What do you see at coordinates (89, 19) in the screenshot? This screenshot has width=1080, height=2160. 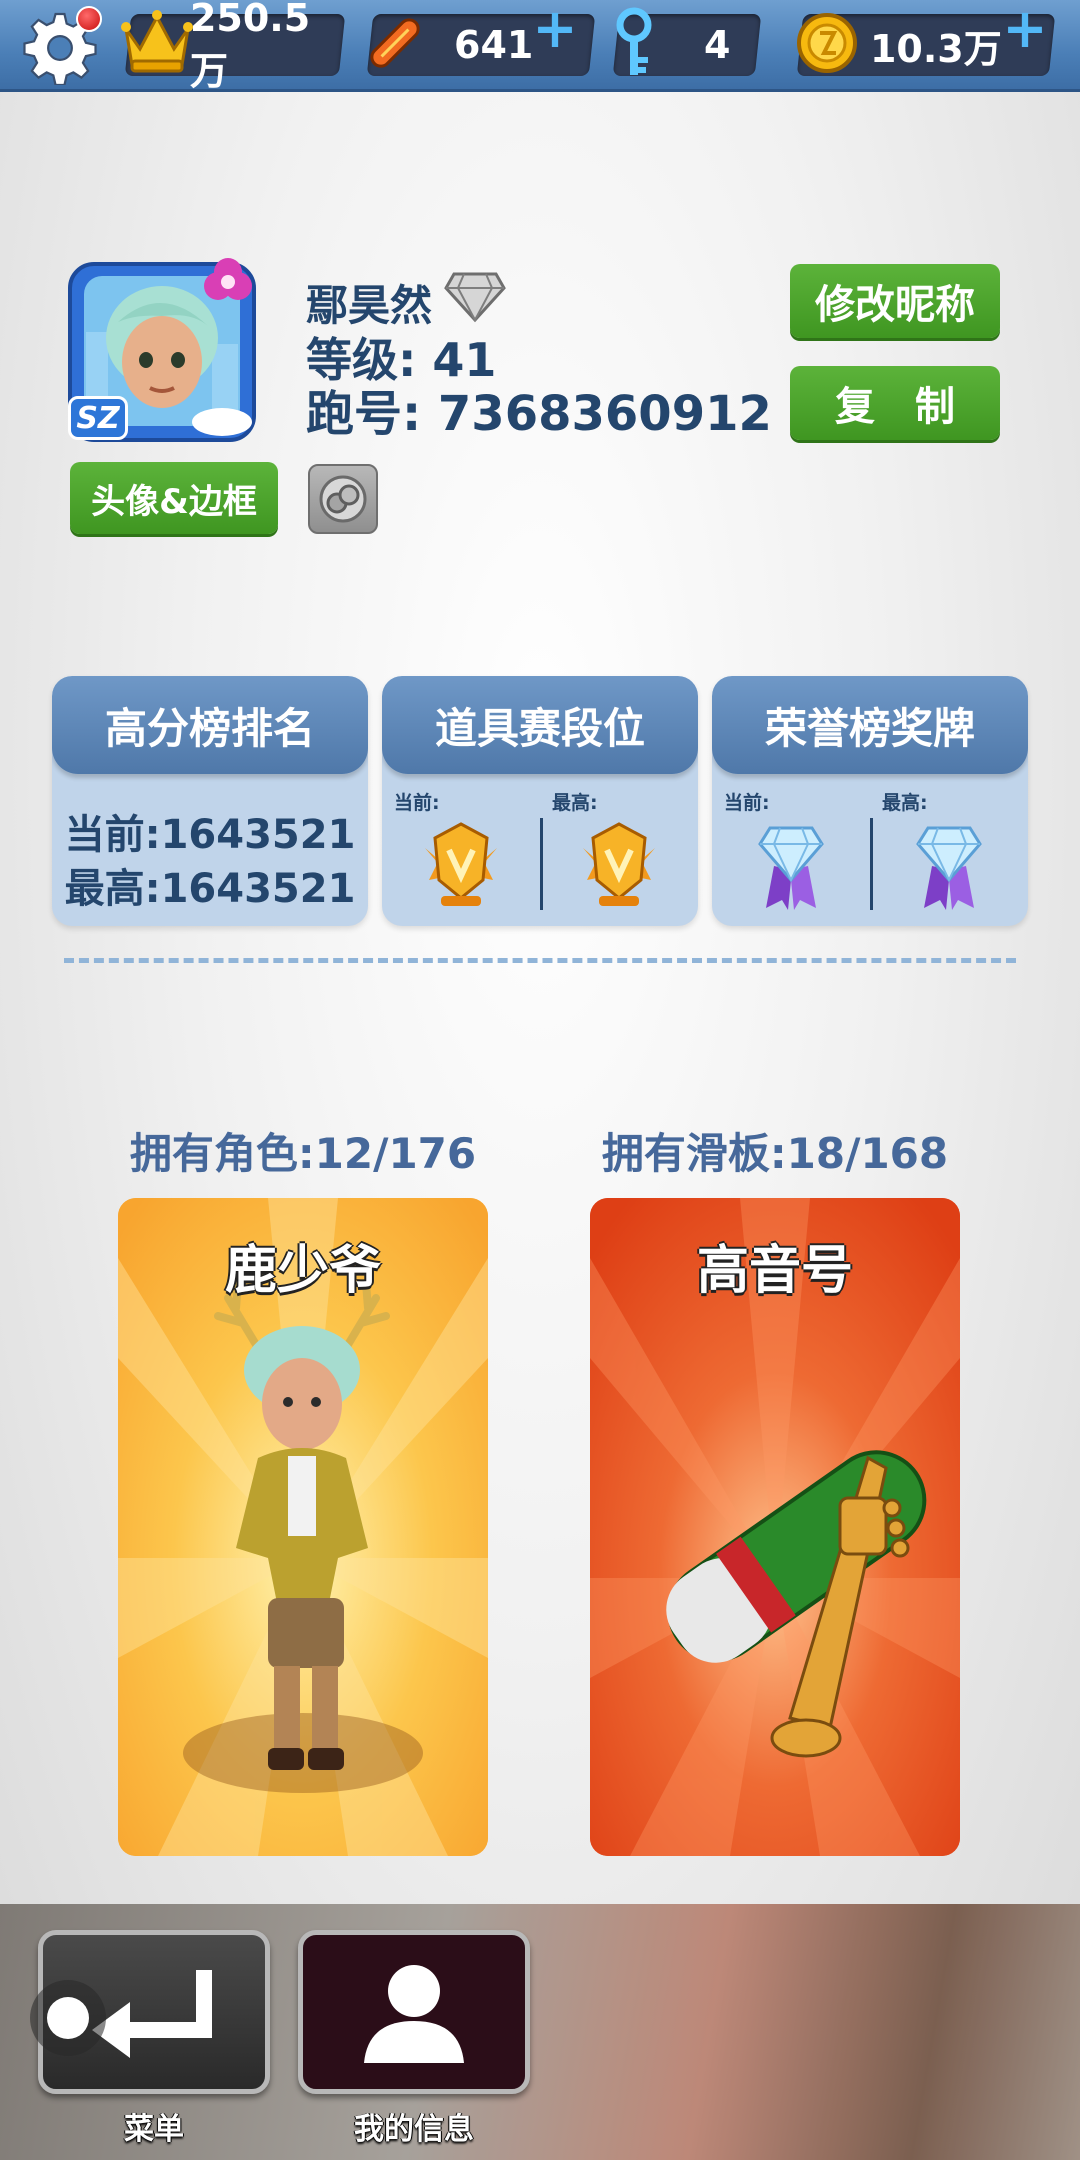 I see `notification-dot` at bounding box center [89, 19].